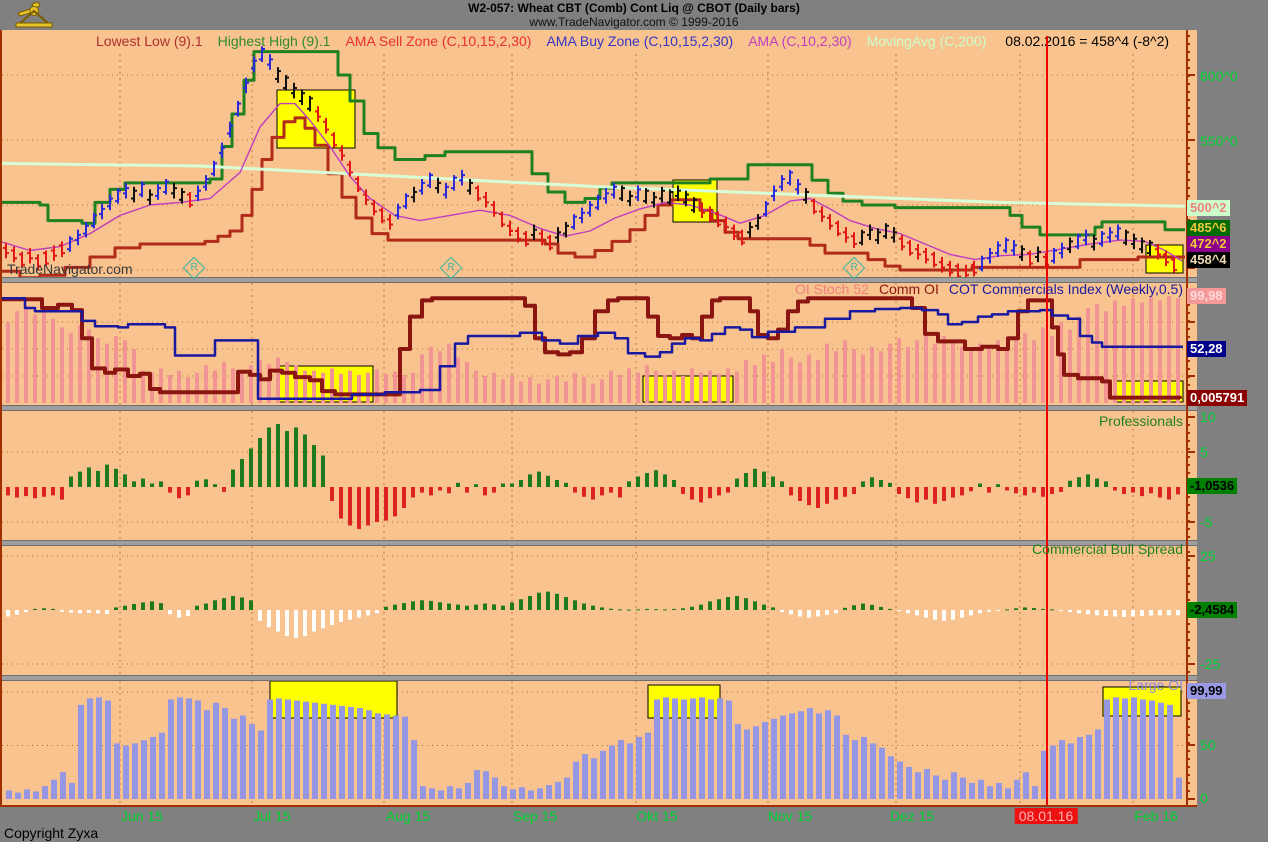 The image size is (1268, 842). I want to click on cot-commercials-panel, so click(593, 344).